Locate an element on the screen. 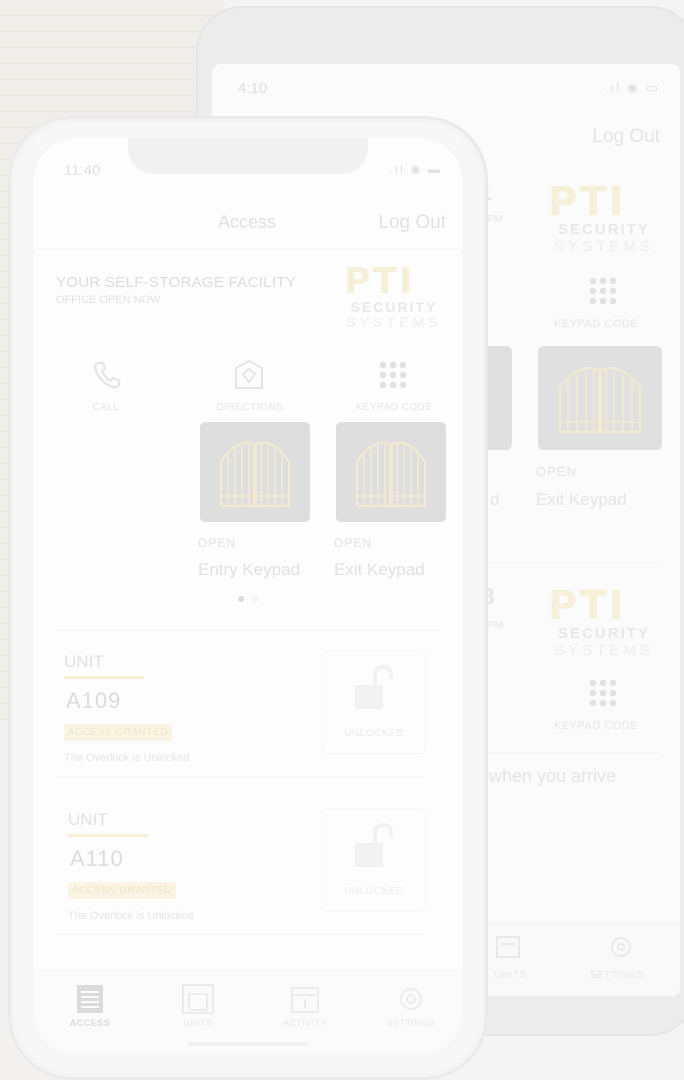 The height and width of the screenshot is (1080, 684). status-icons: .ıl ◉ ▬ is located at coordinates (415, 169).